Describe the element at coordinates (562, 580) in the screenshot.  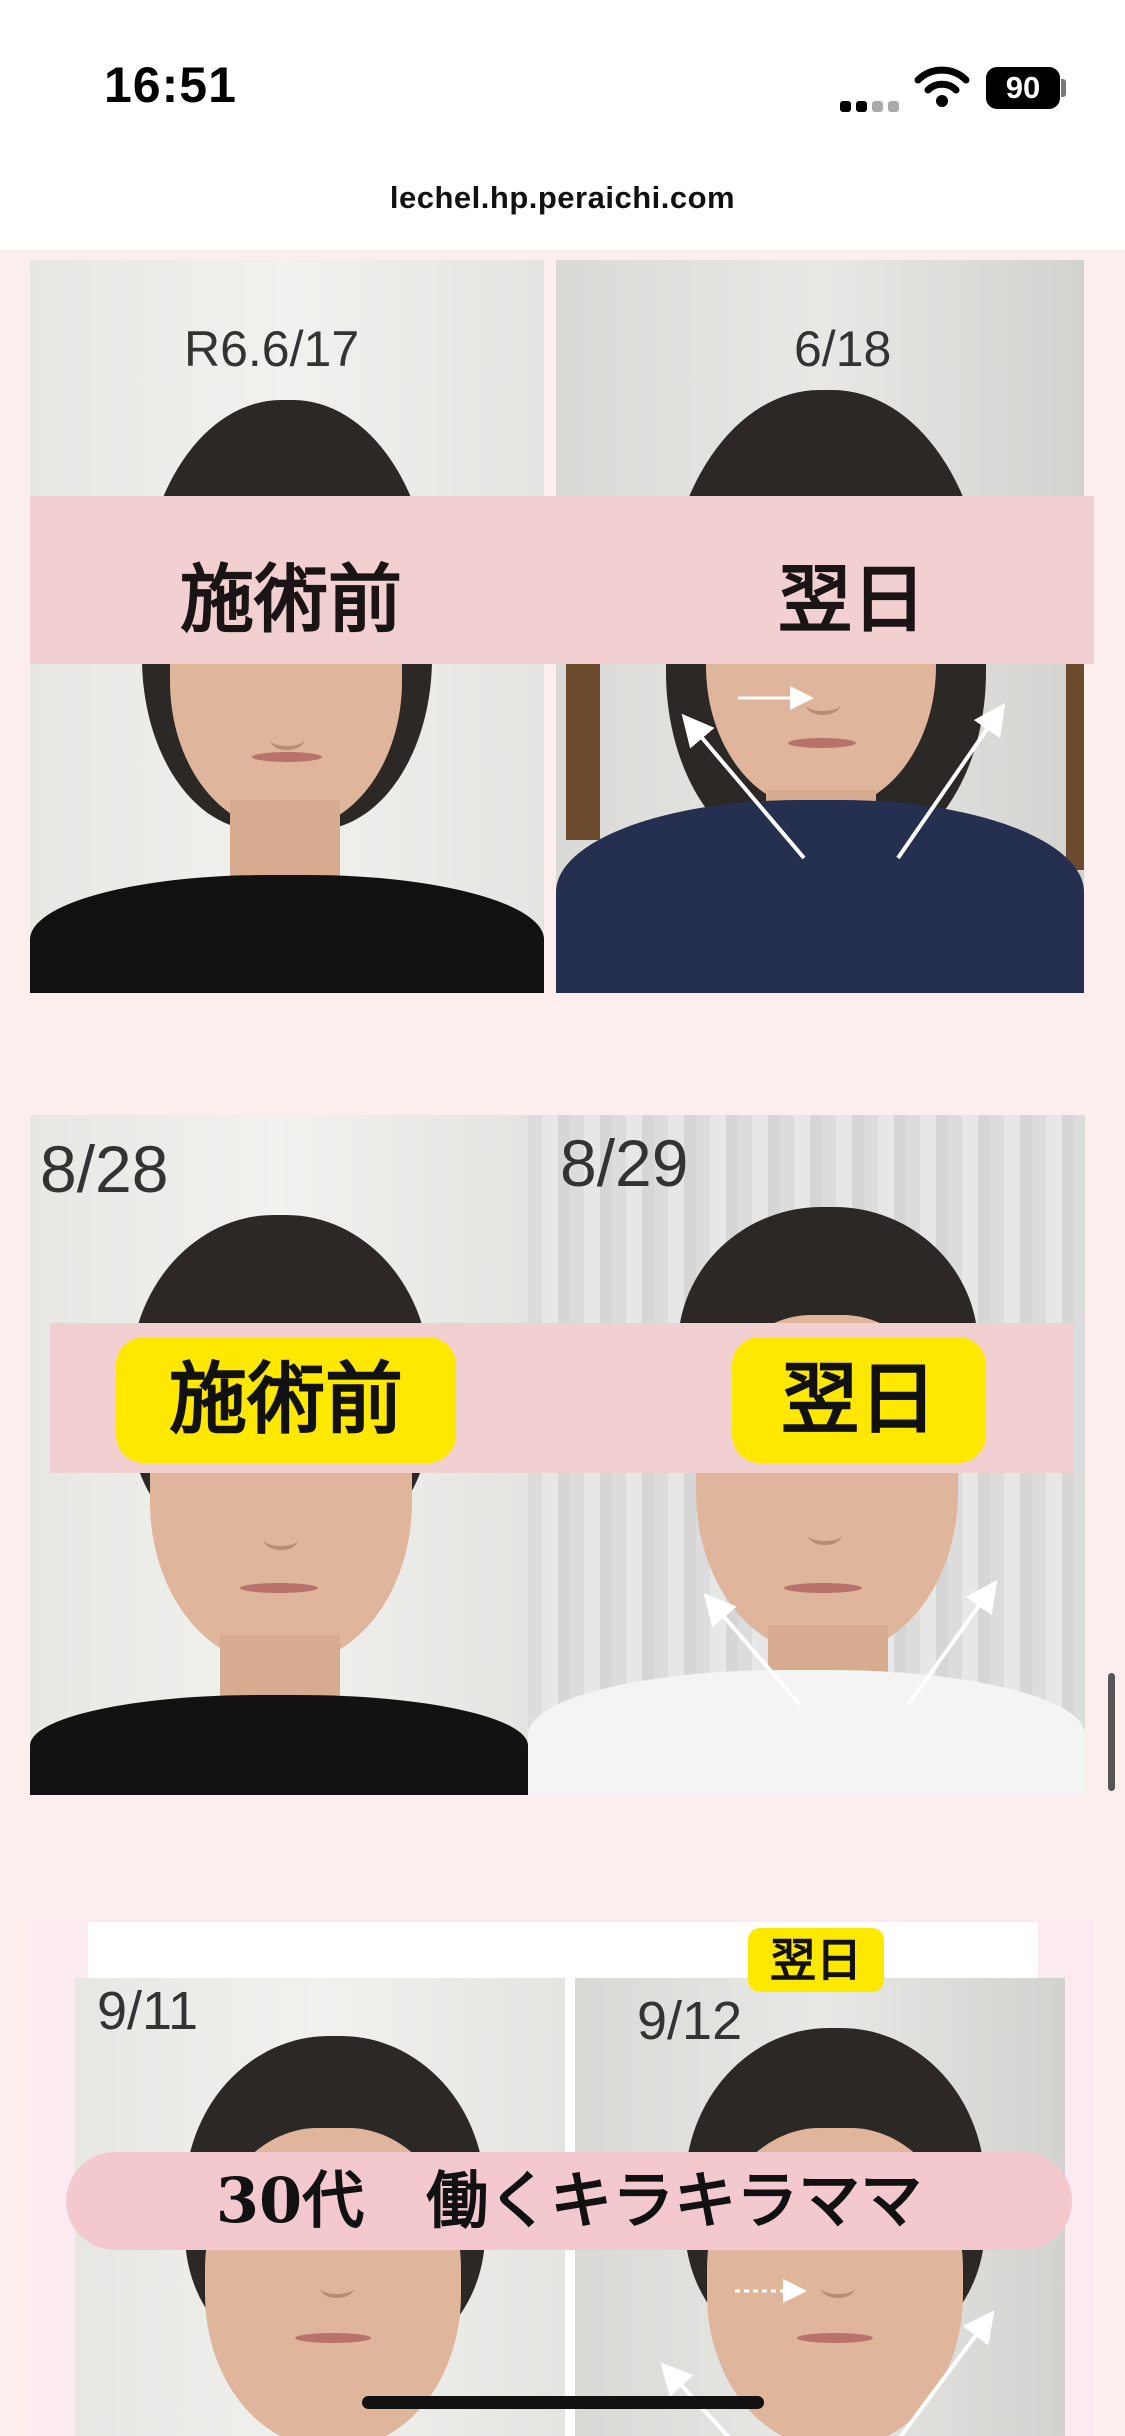
I see `before-after-banner-1: 施術前 翌日` at that location.